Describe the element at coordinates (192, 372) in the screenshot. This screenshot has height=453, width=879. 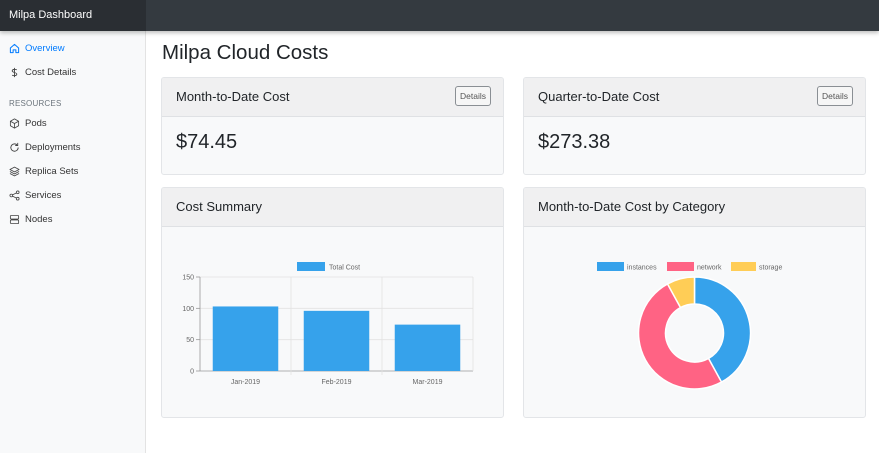
I see `y-tick-label: 0` at that location.